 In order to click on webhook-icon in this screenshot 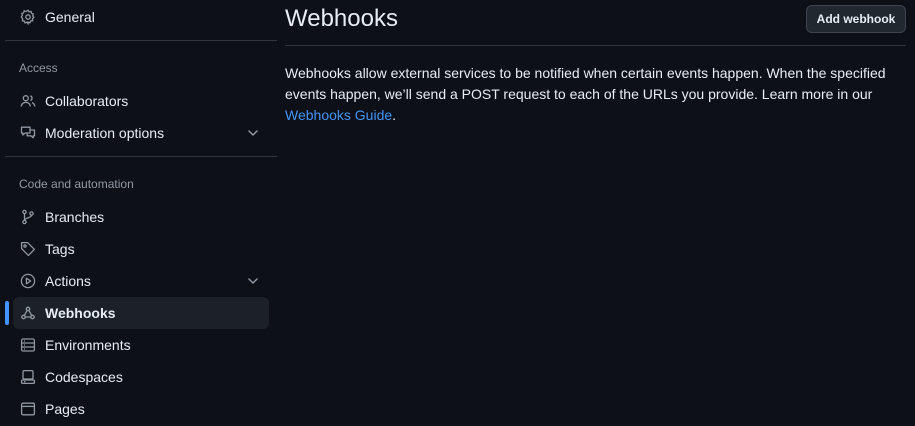, I will do `click(28, 313)`.